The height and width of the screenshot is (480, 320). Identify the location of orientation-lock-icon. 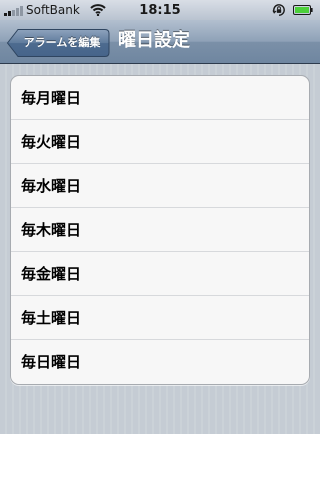
(278, 10).